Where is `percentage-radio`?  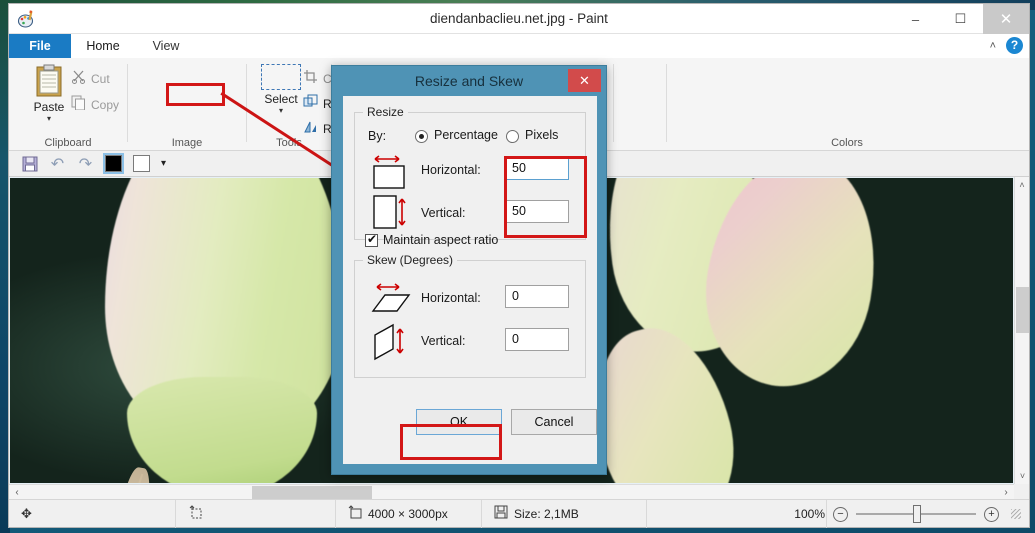 percentage-radio is located at coordinates (421, 136).